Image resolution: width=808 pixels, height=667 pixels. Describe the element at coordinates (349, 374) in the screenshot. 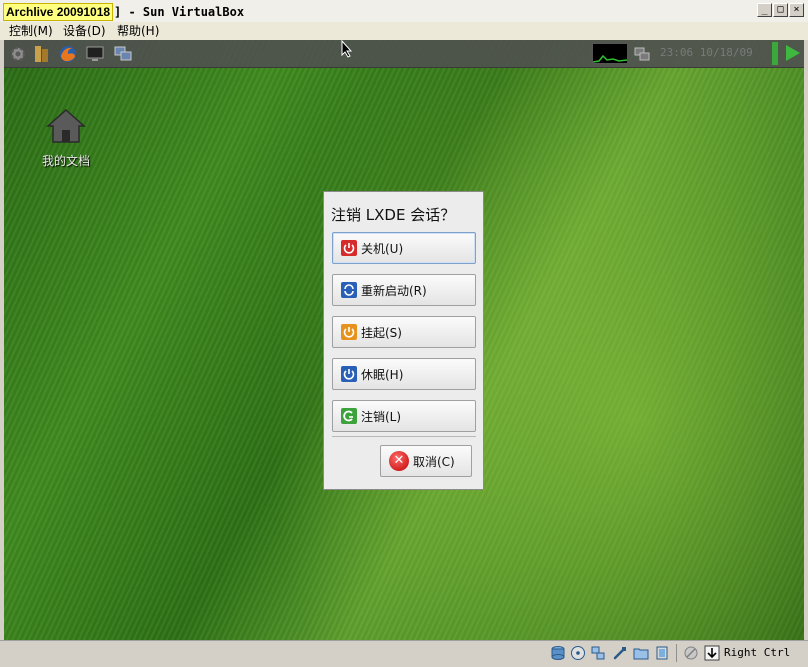

I see `hibernate-icon` at that location.